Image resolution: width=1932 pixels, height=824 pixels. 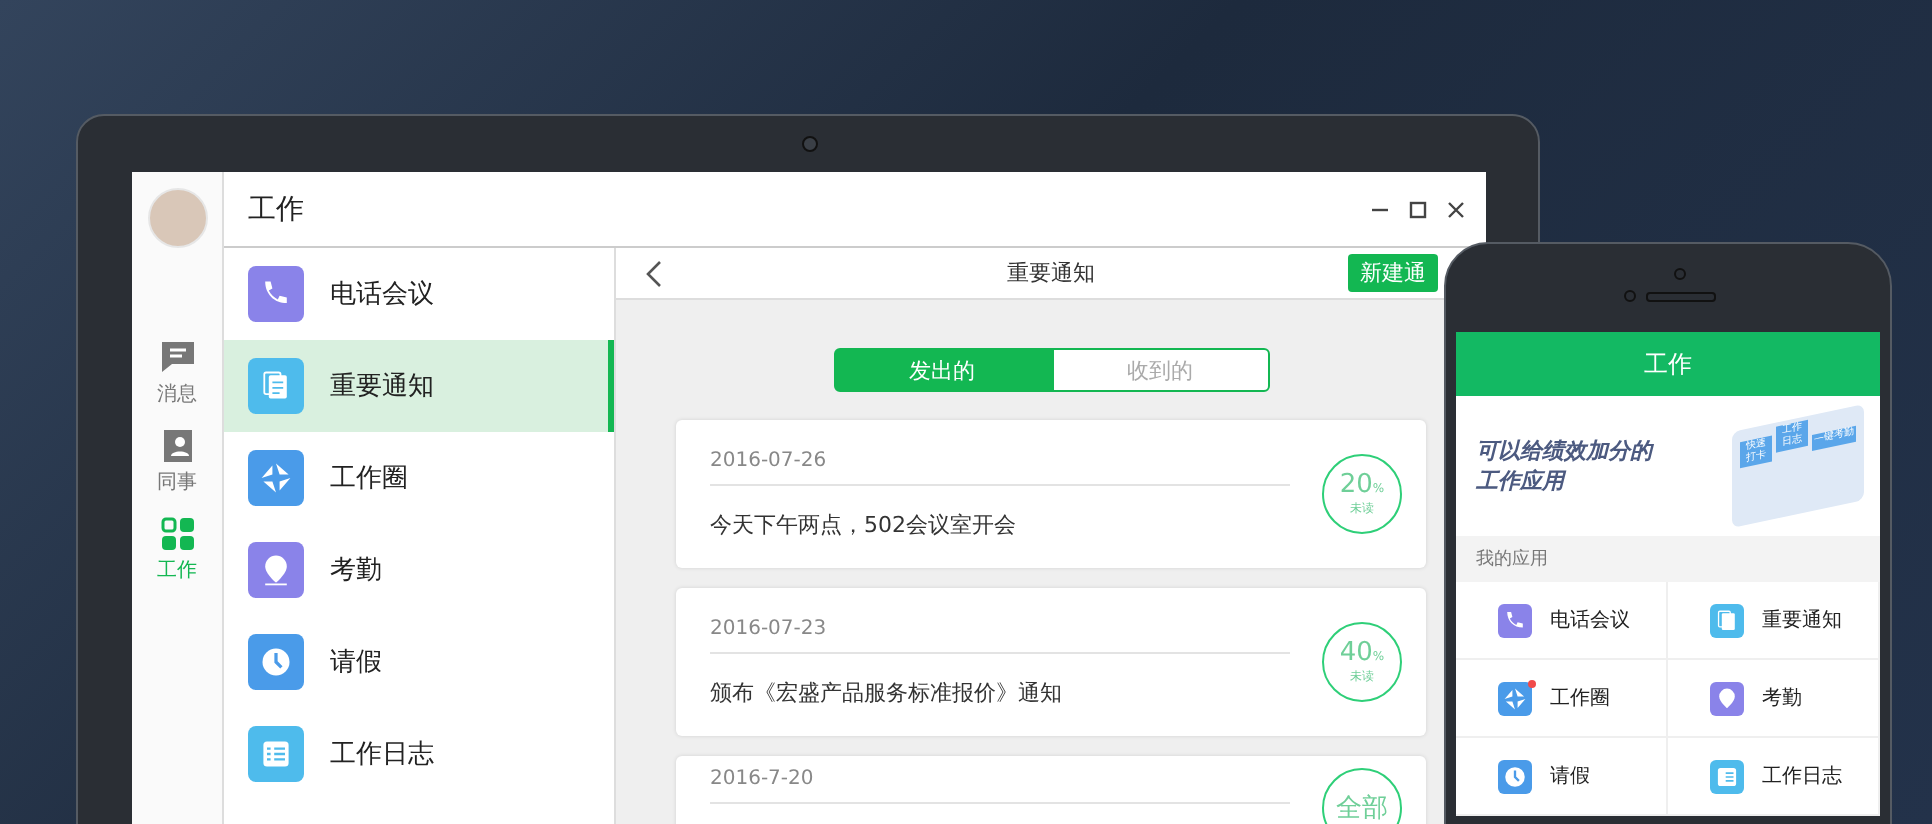 What do you see at coordinates (887, 692) in the screenshot?
I see `notice-text: 颁布《宏盛产品服务标准报价》通知` at bounding box center [887, 692].